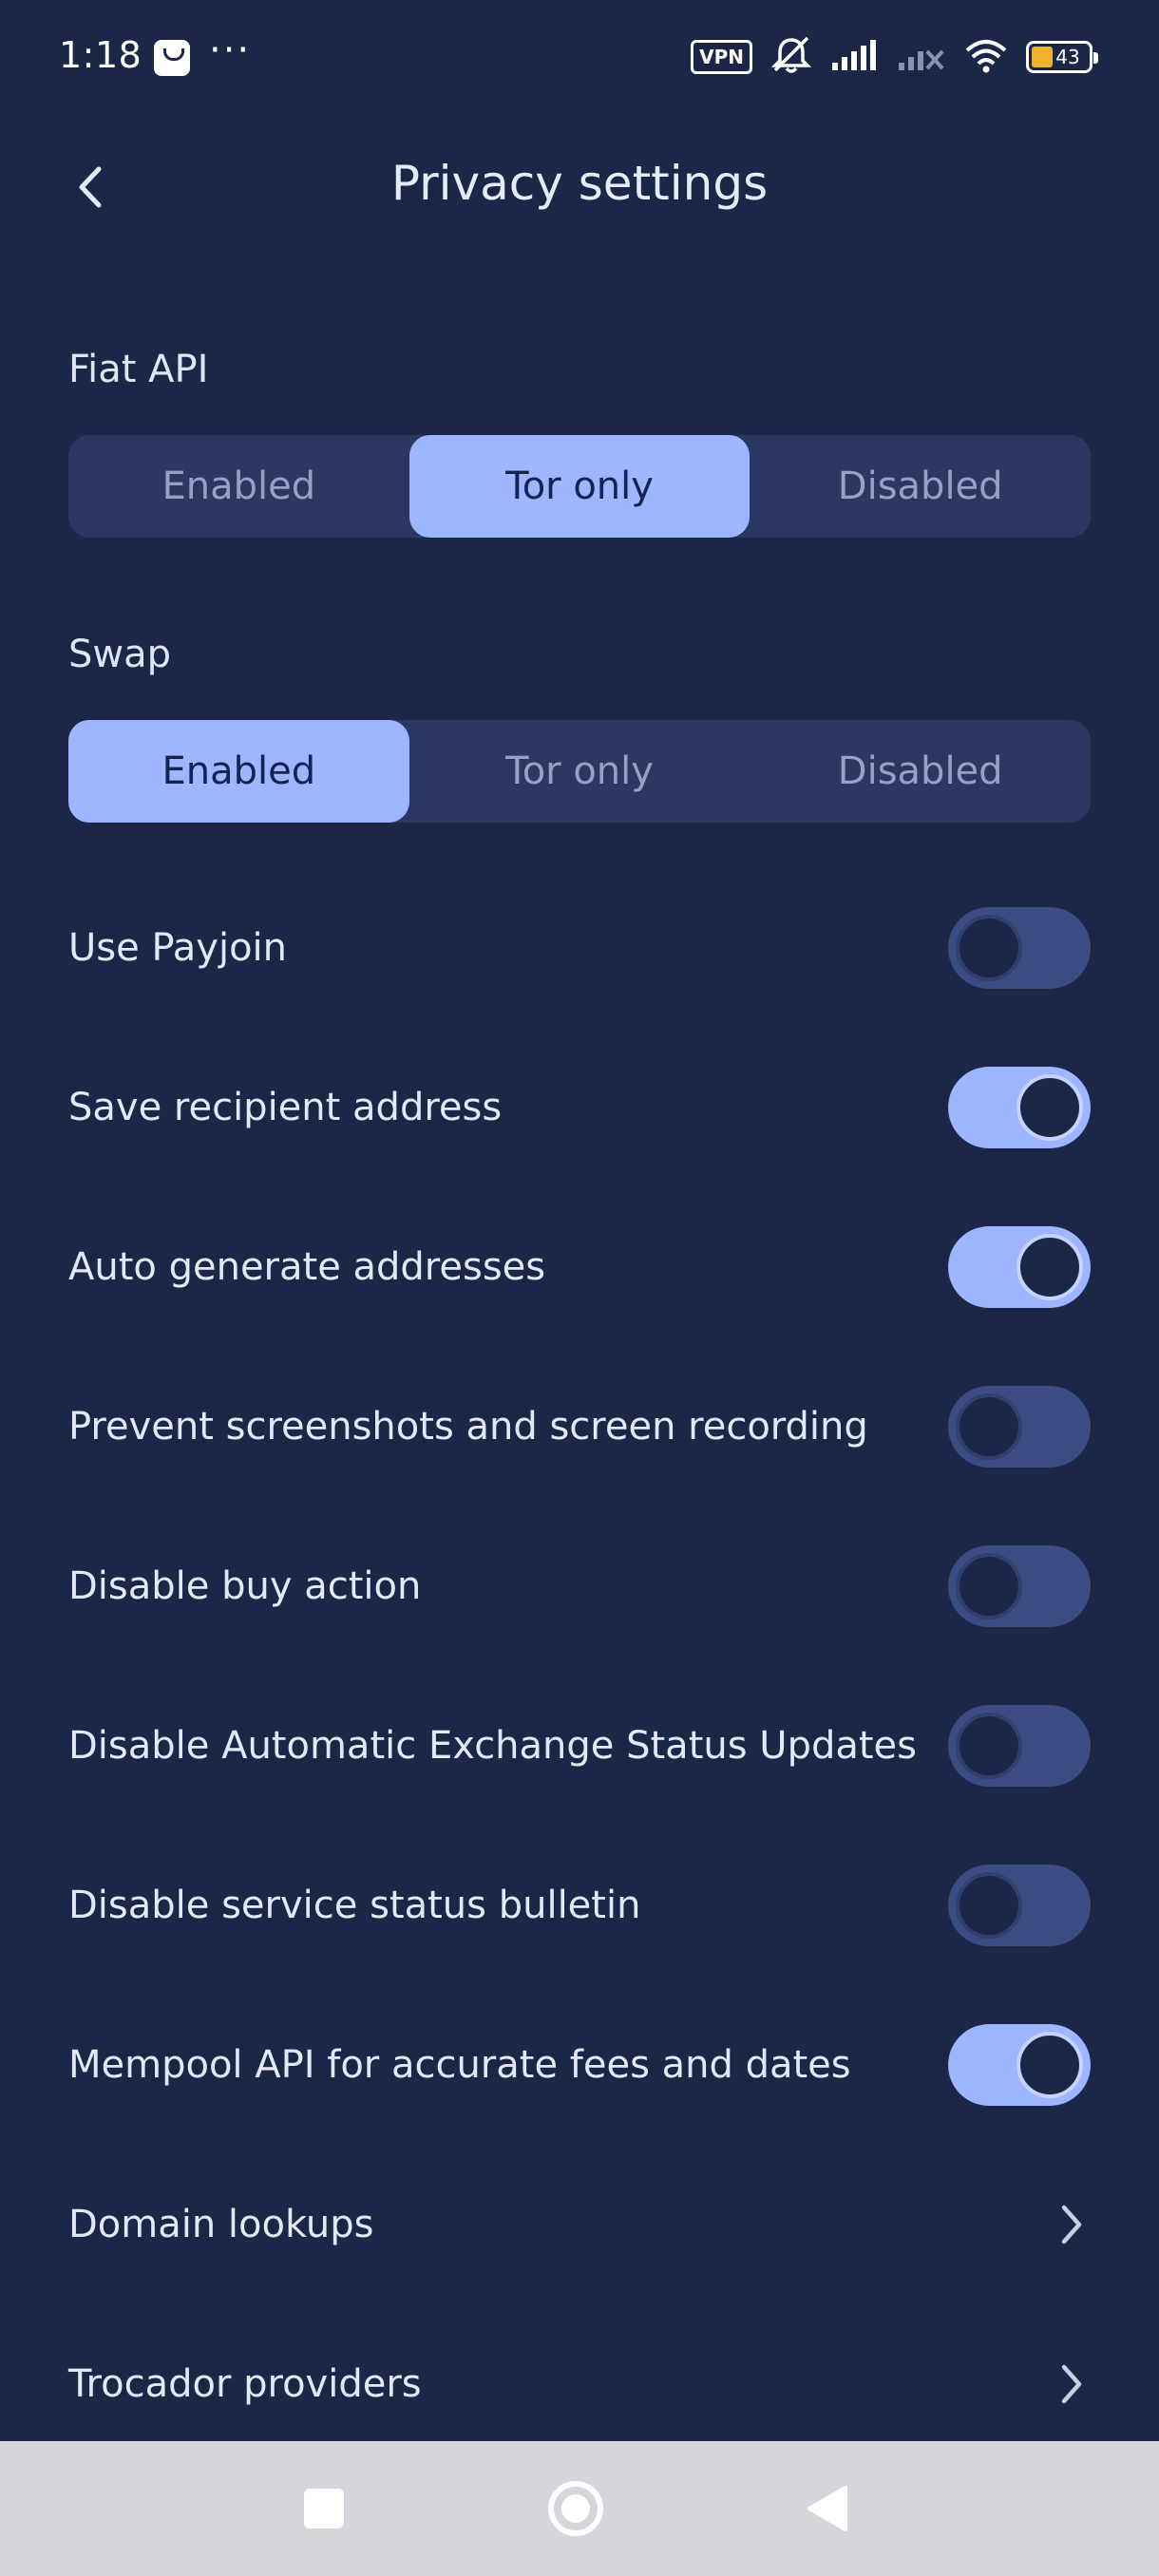  I want to click on auto-generate-addresses-toggle, so click(1019, 1267).